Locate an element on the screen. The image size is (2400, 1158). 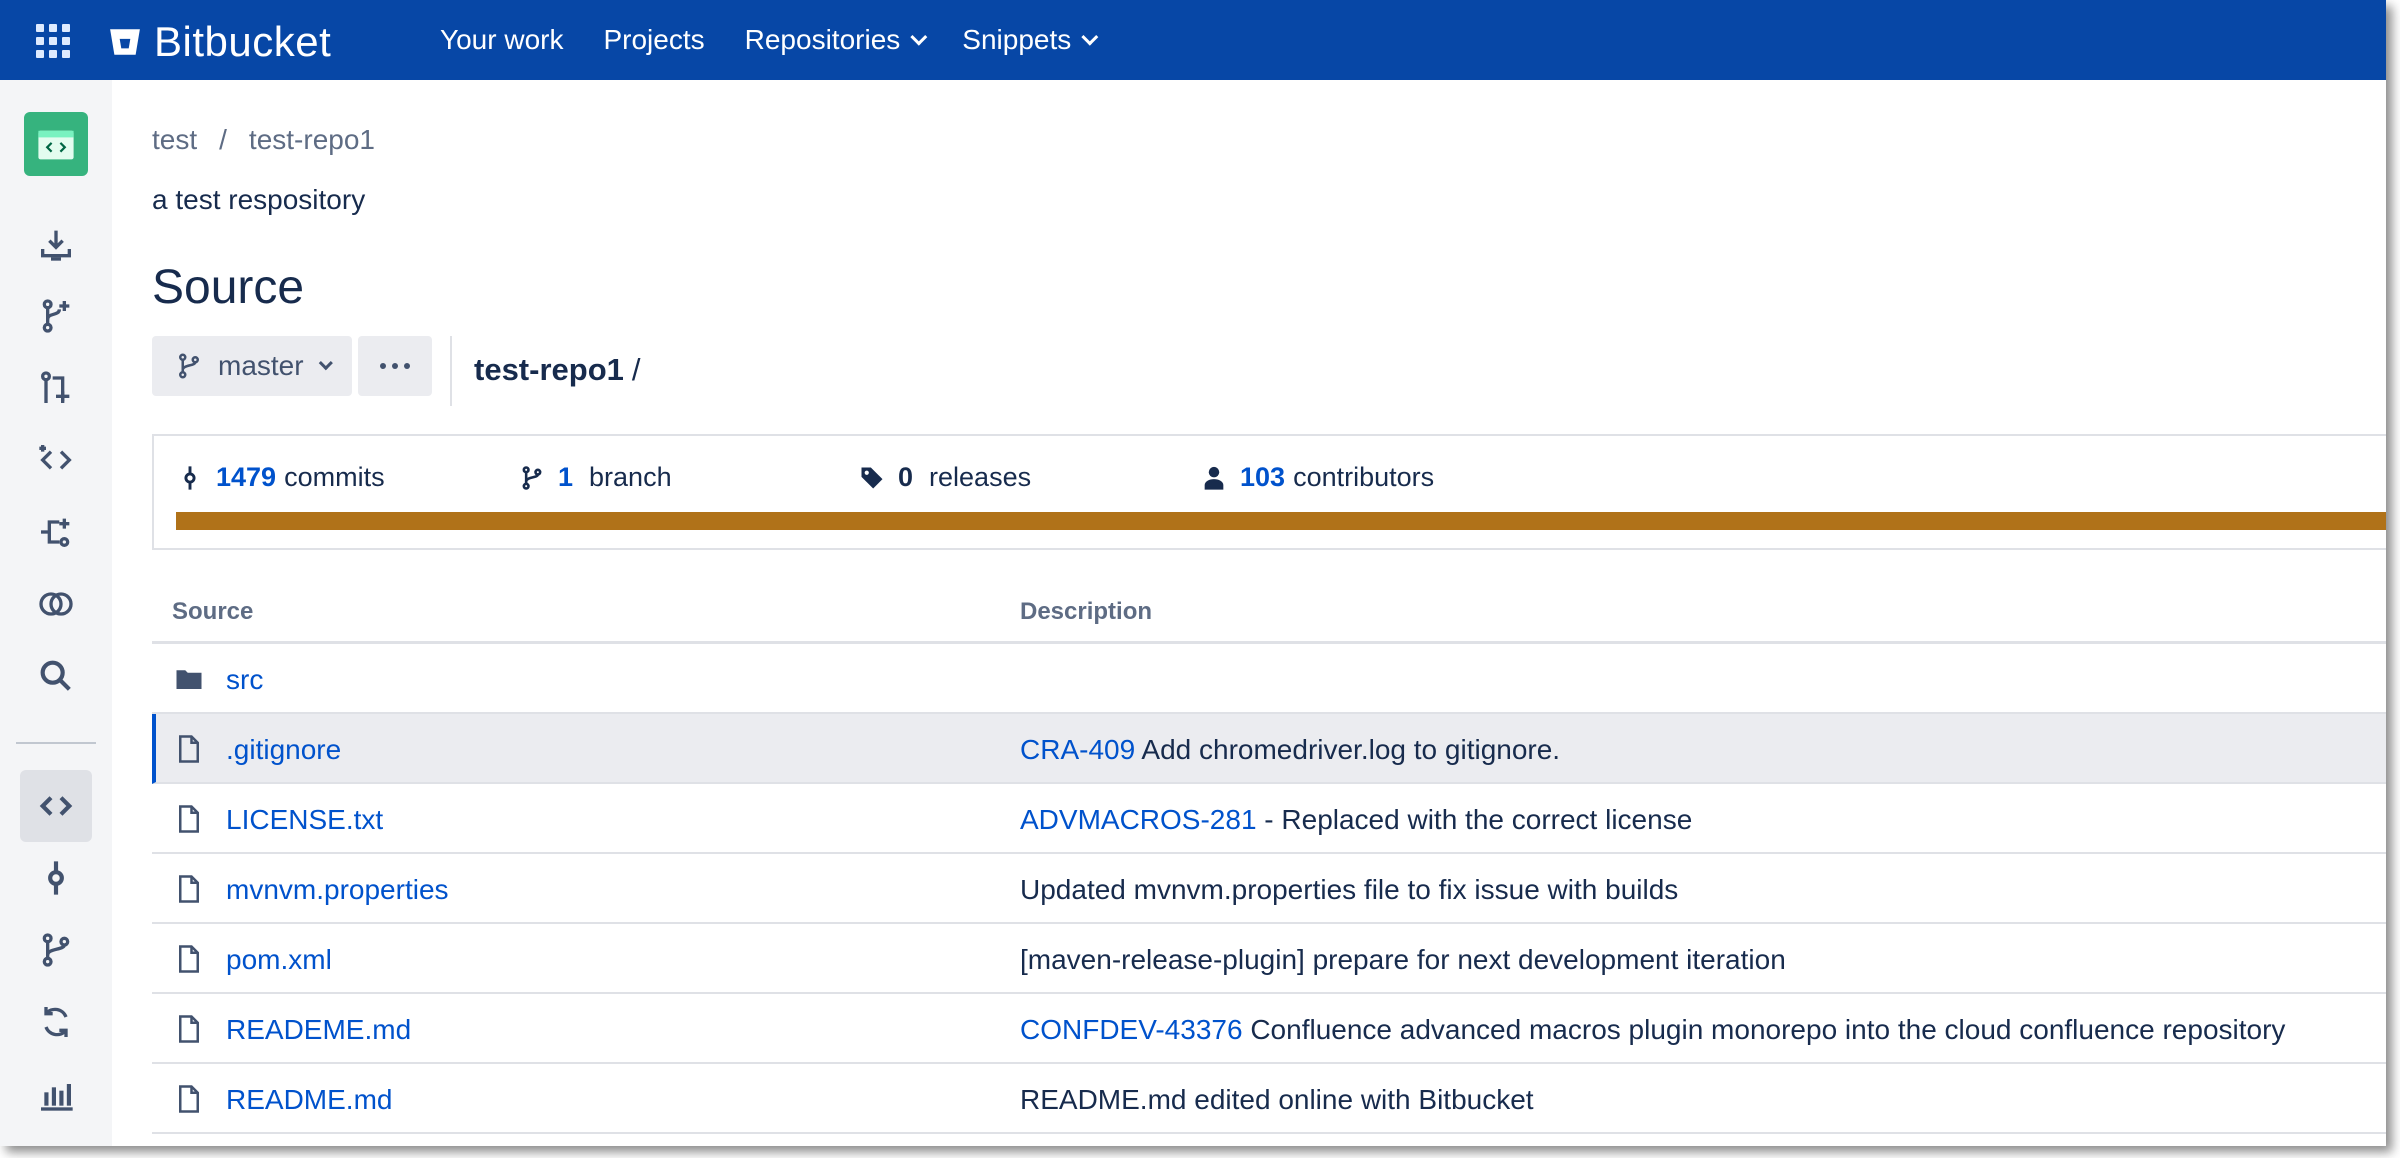
create-branch-icon is located at coordinates (56, 316).